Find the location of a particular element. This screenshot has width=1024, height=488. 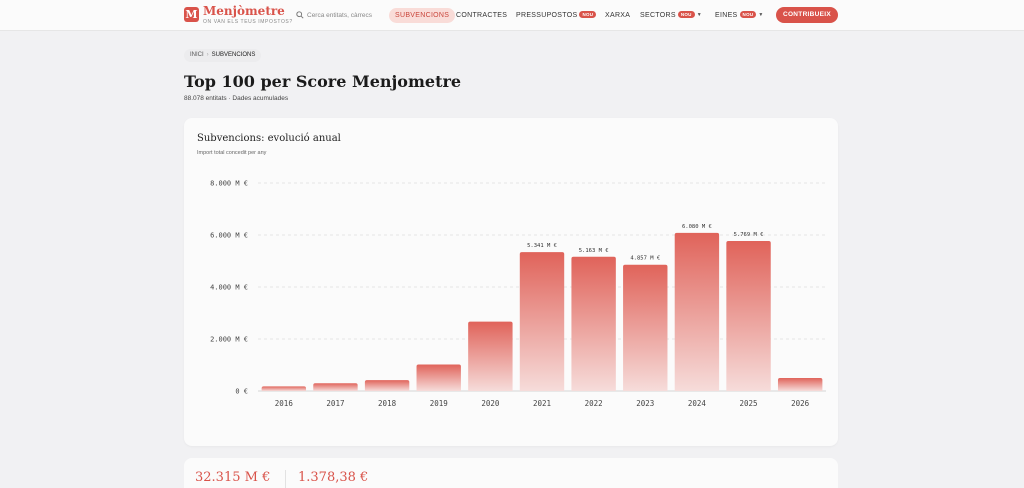

x-tick-label: 2019 is located at coordinates (439, 403).